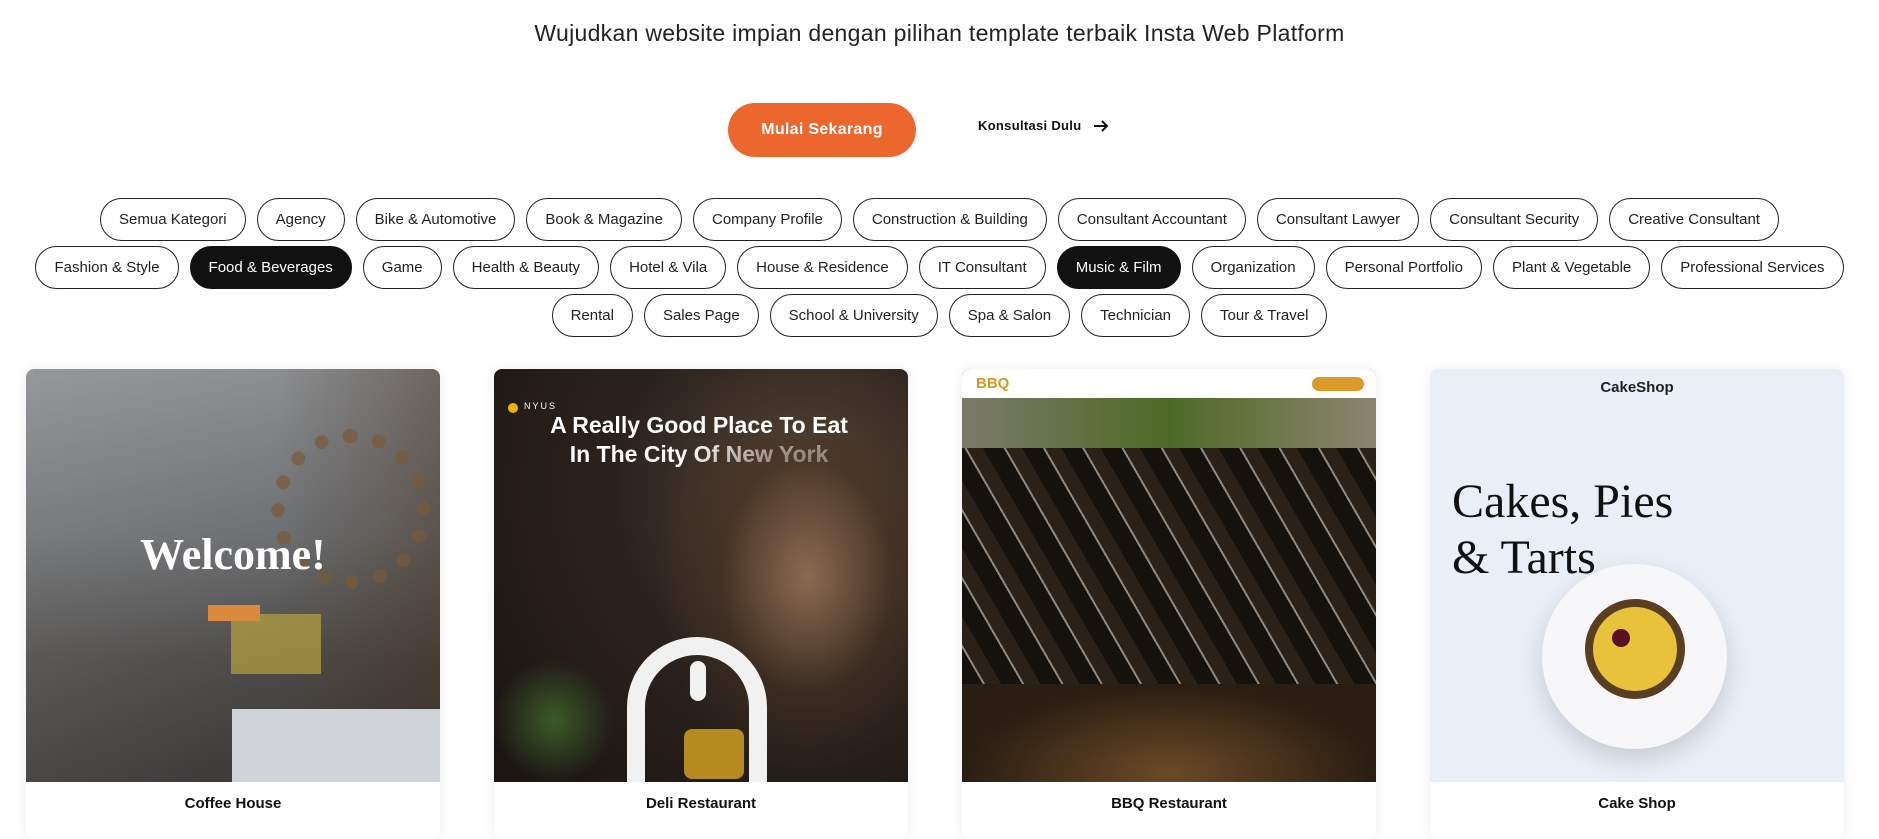 This screenshot has height=839, width=1879. Describe the element at coordinates (1009, 315) in the screenshot. I see `category-pill-spa-salon: Spa & Salon` at that location.